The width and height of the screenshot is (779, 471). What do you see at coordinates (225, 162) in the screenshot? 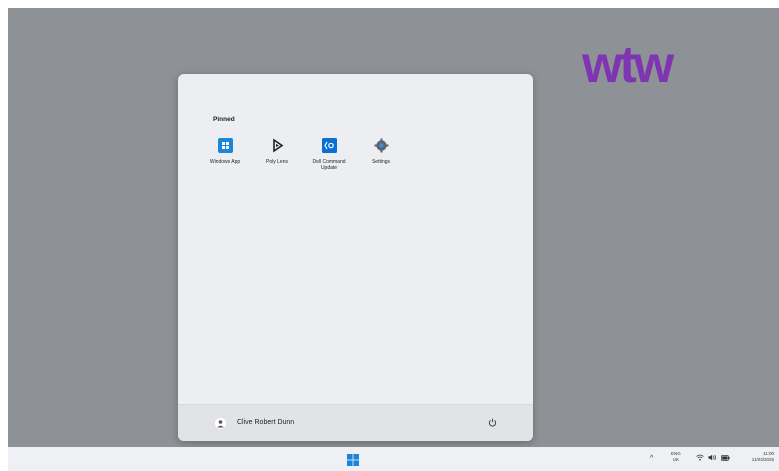
I see `pinned-app-label: Windows App` at bounding box center [225, 162].